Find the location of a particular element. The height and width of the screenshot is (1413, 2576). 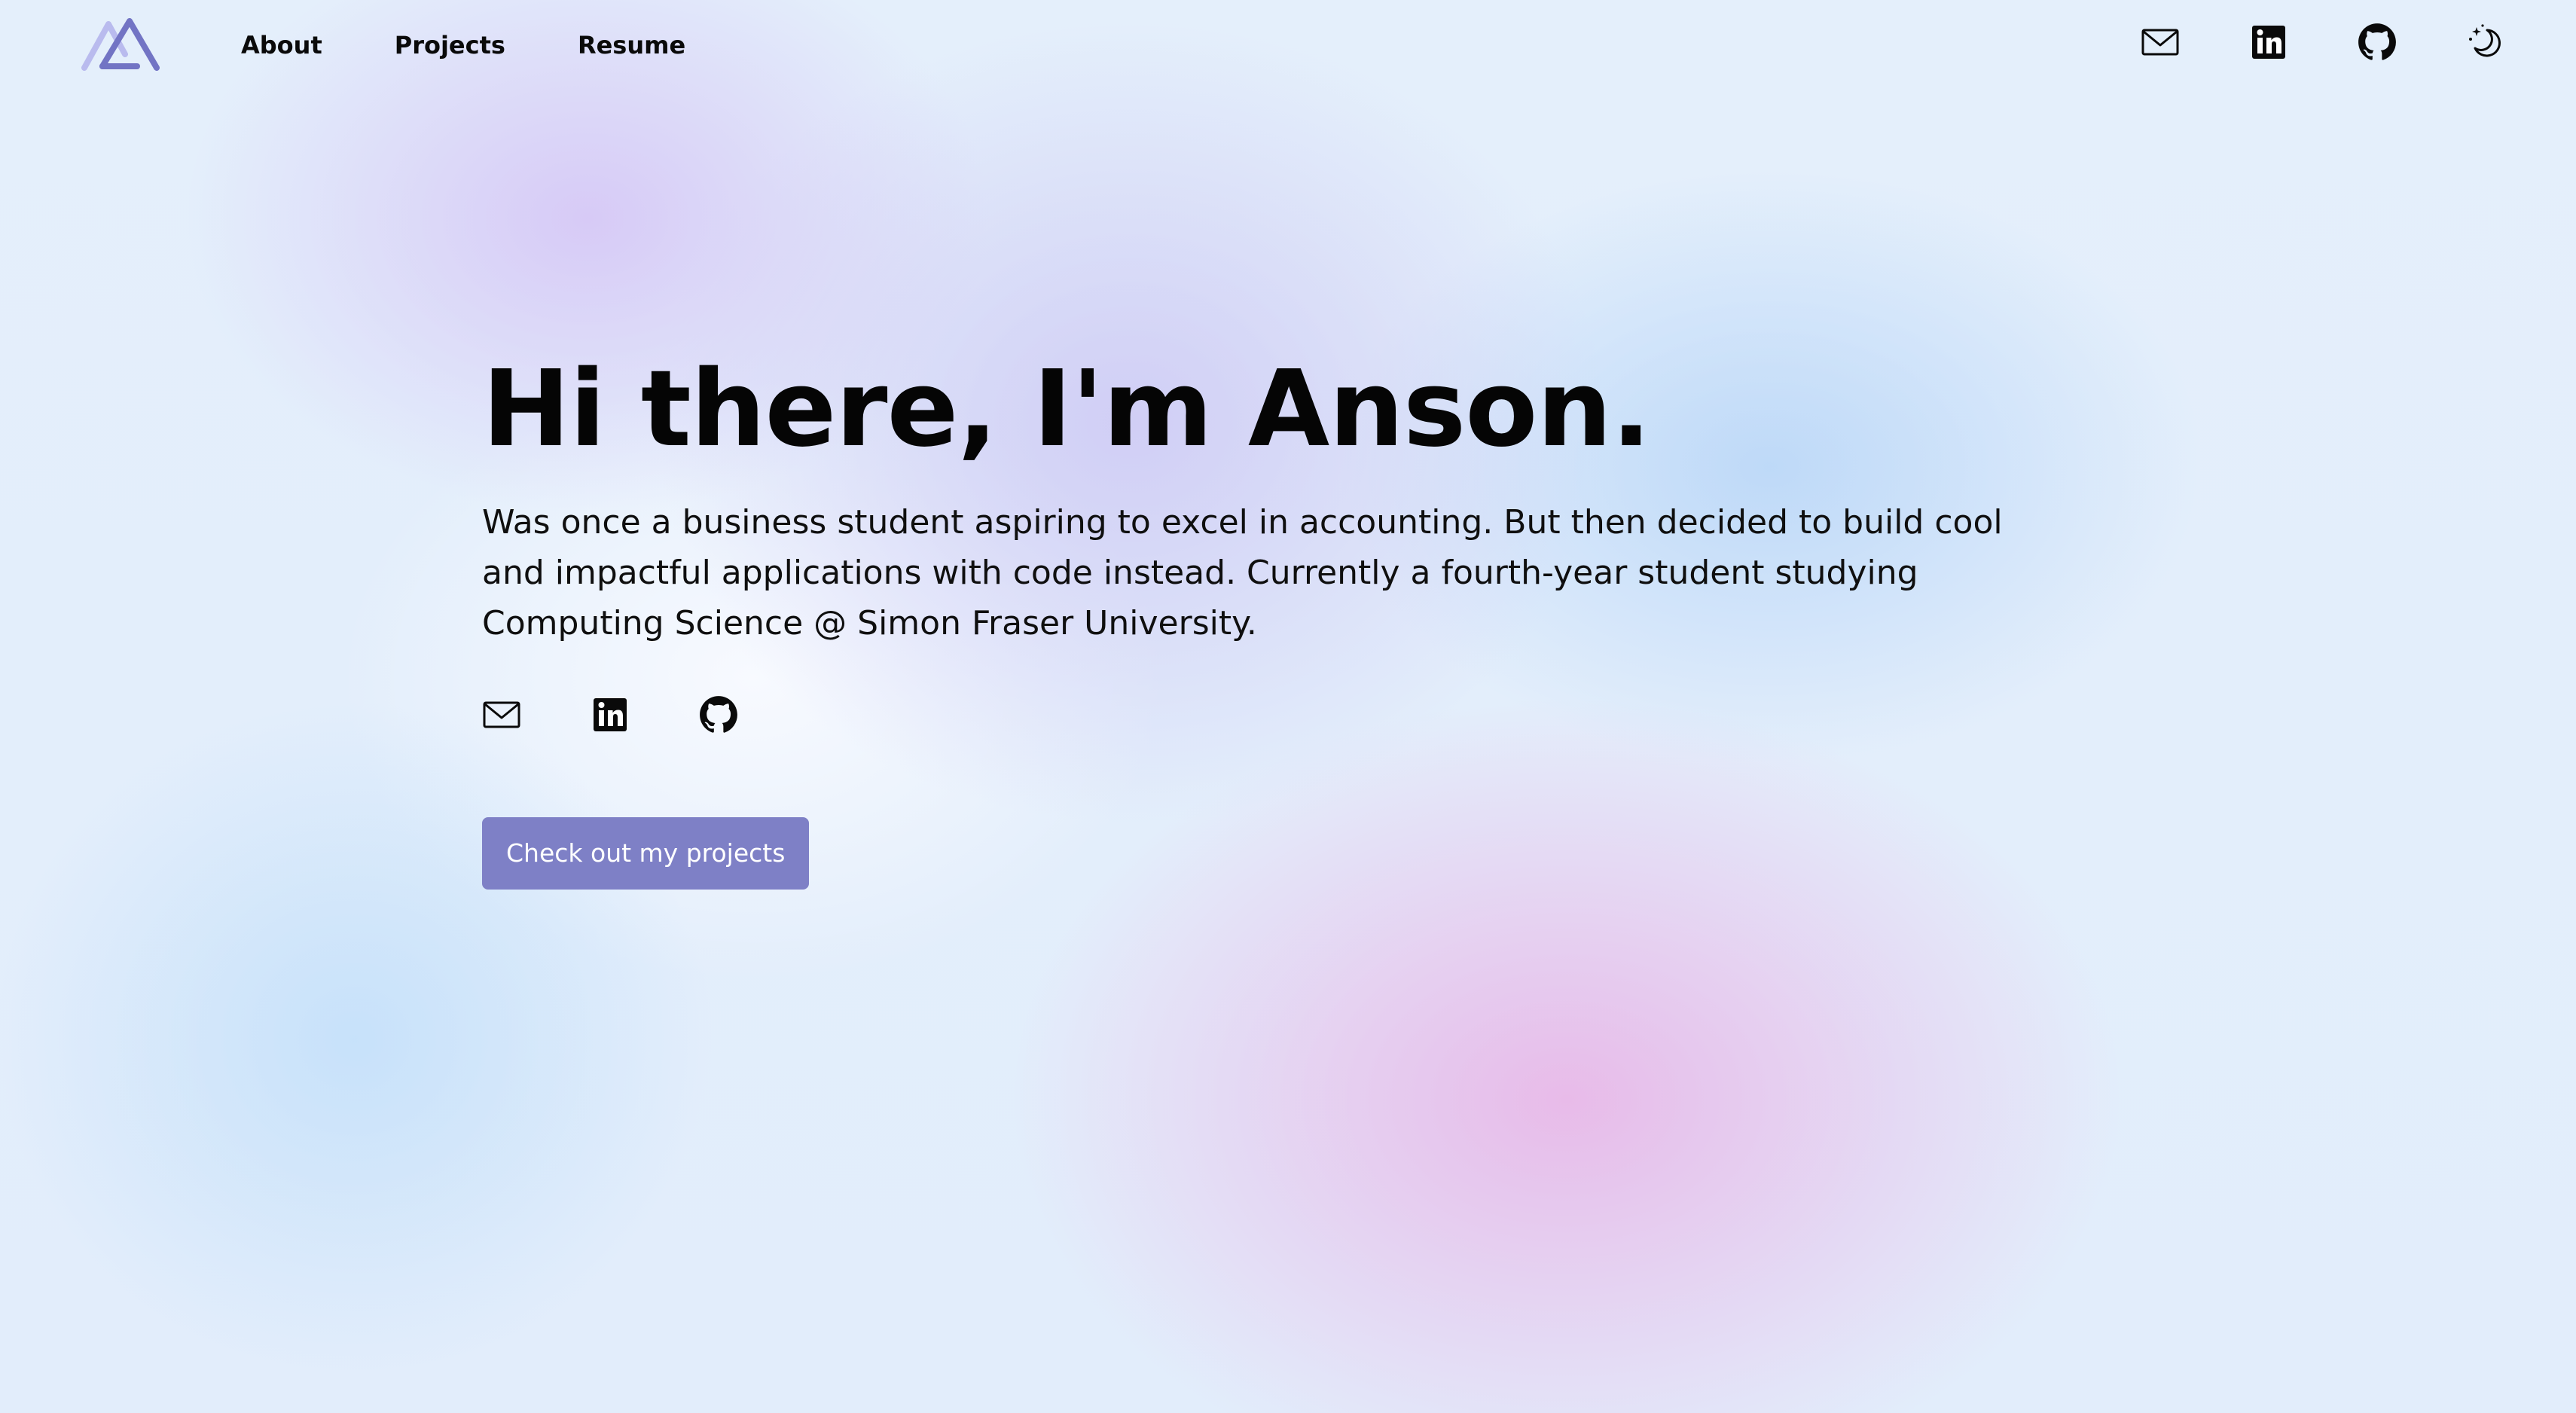

nav-link-projects: Projects is located at coordinates (450, 45).